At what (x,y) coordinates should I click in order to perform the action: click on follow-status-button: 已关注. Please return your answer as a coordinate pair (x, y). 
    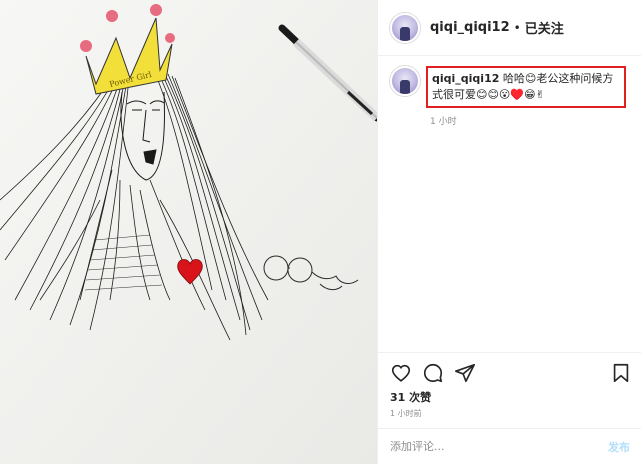
    Looking at the image, I should click on (544, 27).